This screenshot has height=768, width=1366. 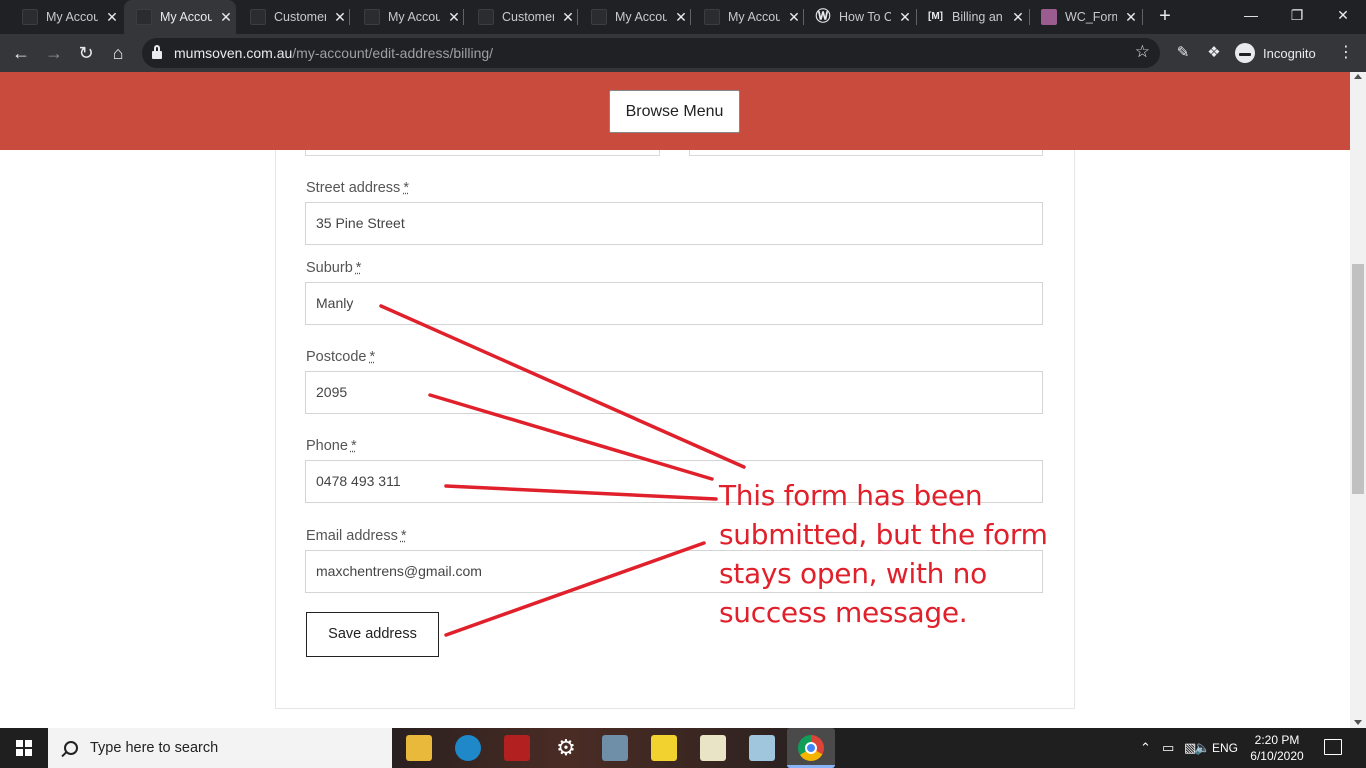 What do you see at coordinates (1346, 53) in the screenshot?
I see `menu-icon: ⋮` at bounding box center [1346, 53].